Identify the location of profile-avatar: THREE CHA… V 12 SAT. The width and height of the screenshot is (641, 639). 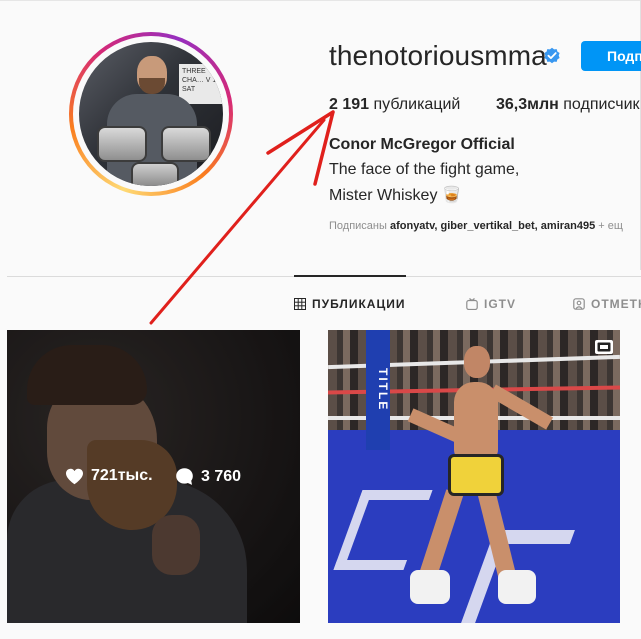
(151, 114).